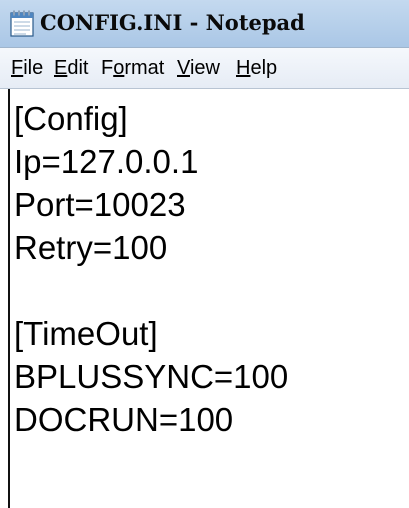 Image resolution: width=409 pixels, height=508 pixels. Describe the element at coordinates (107, 68) in the screenshot. I see `menu-format-label-pre: F` at that location.